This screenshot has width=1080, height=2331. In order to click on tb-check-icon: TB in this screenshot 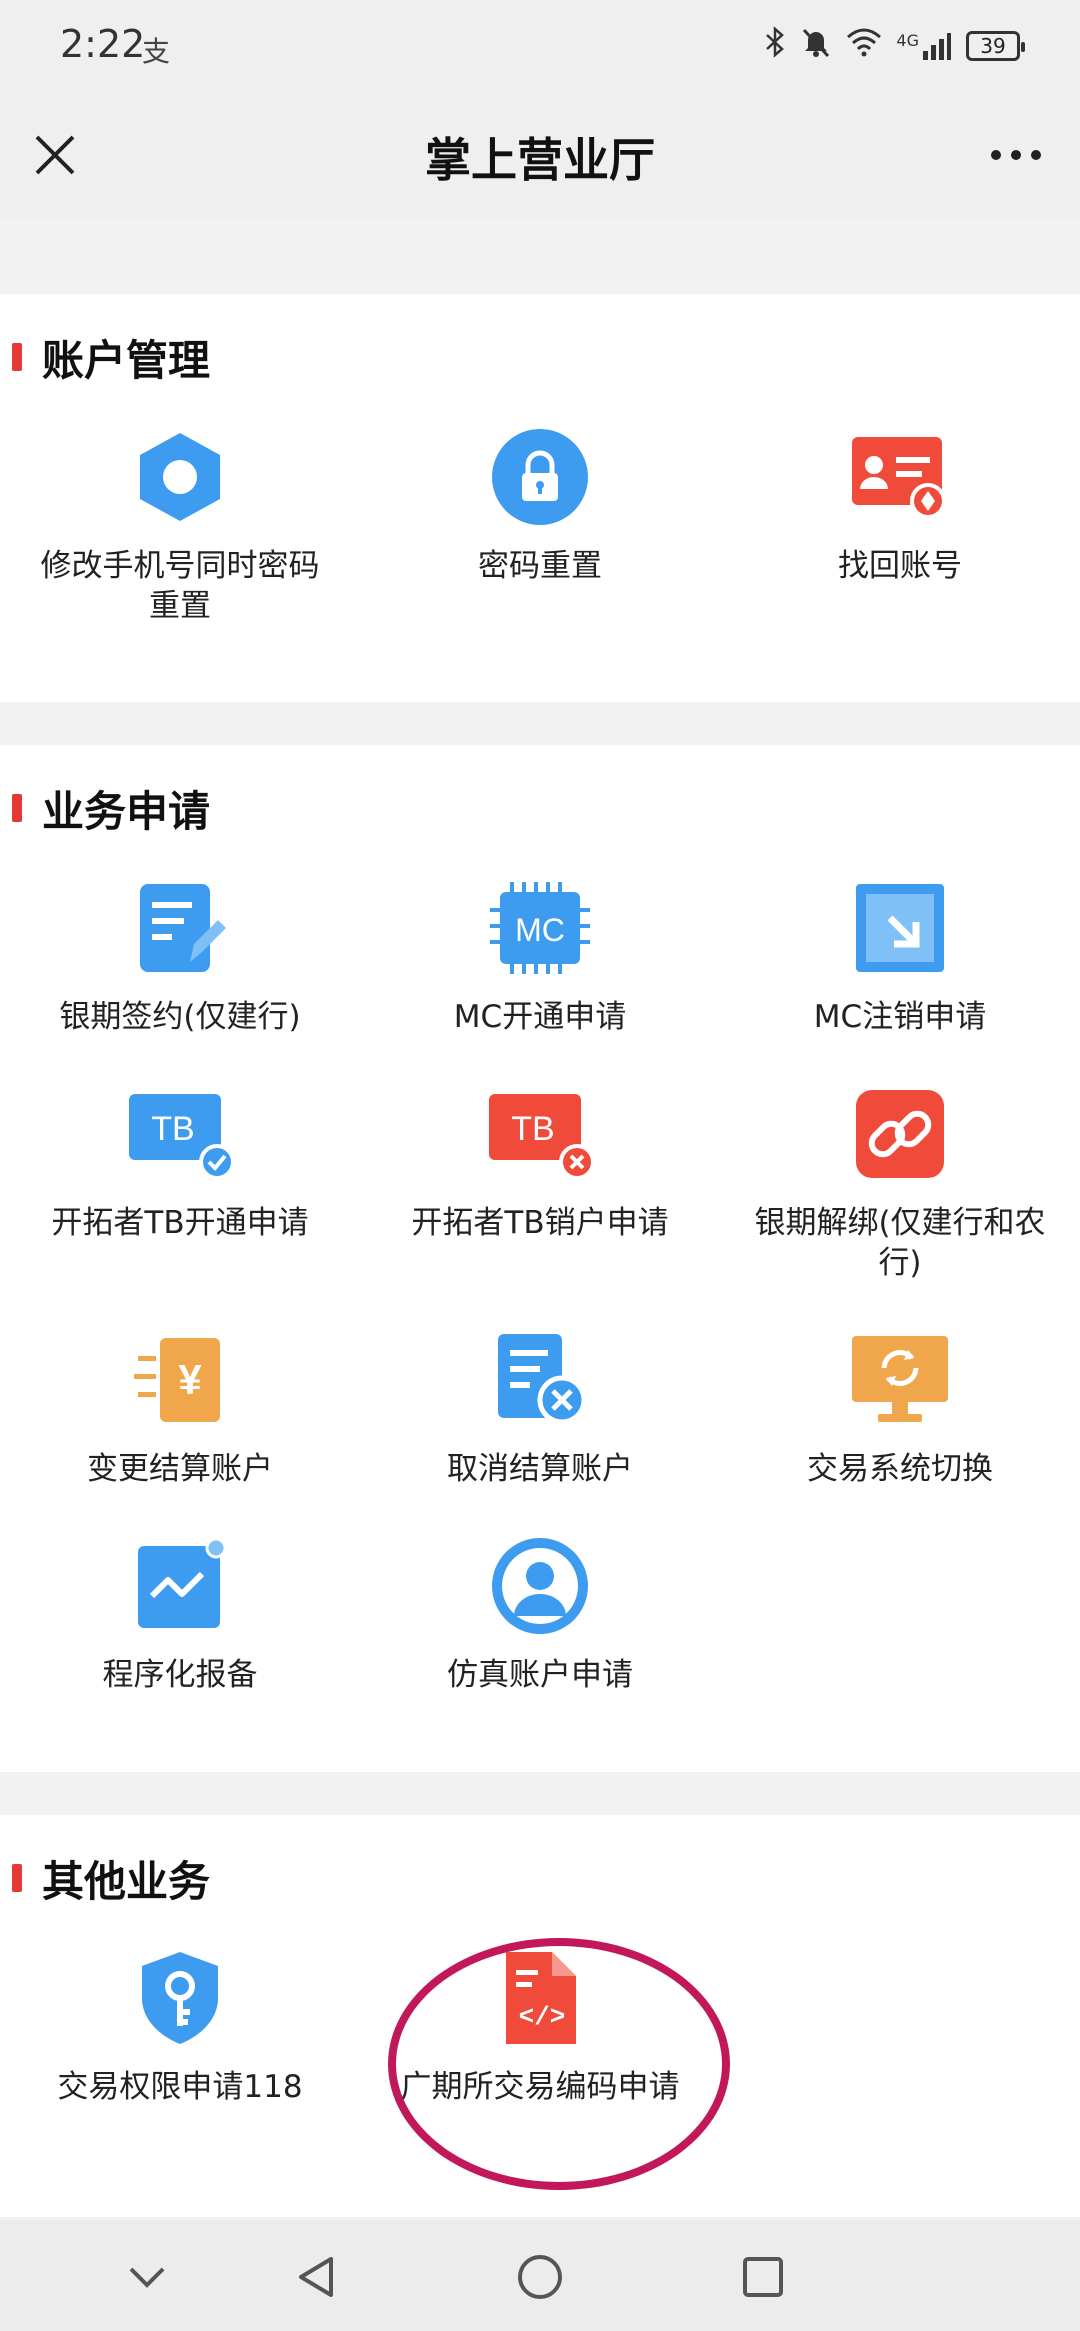, I will do `click(180, 1134)`.